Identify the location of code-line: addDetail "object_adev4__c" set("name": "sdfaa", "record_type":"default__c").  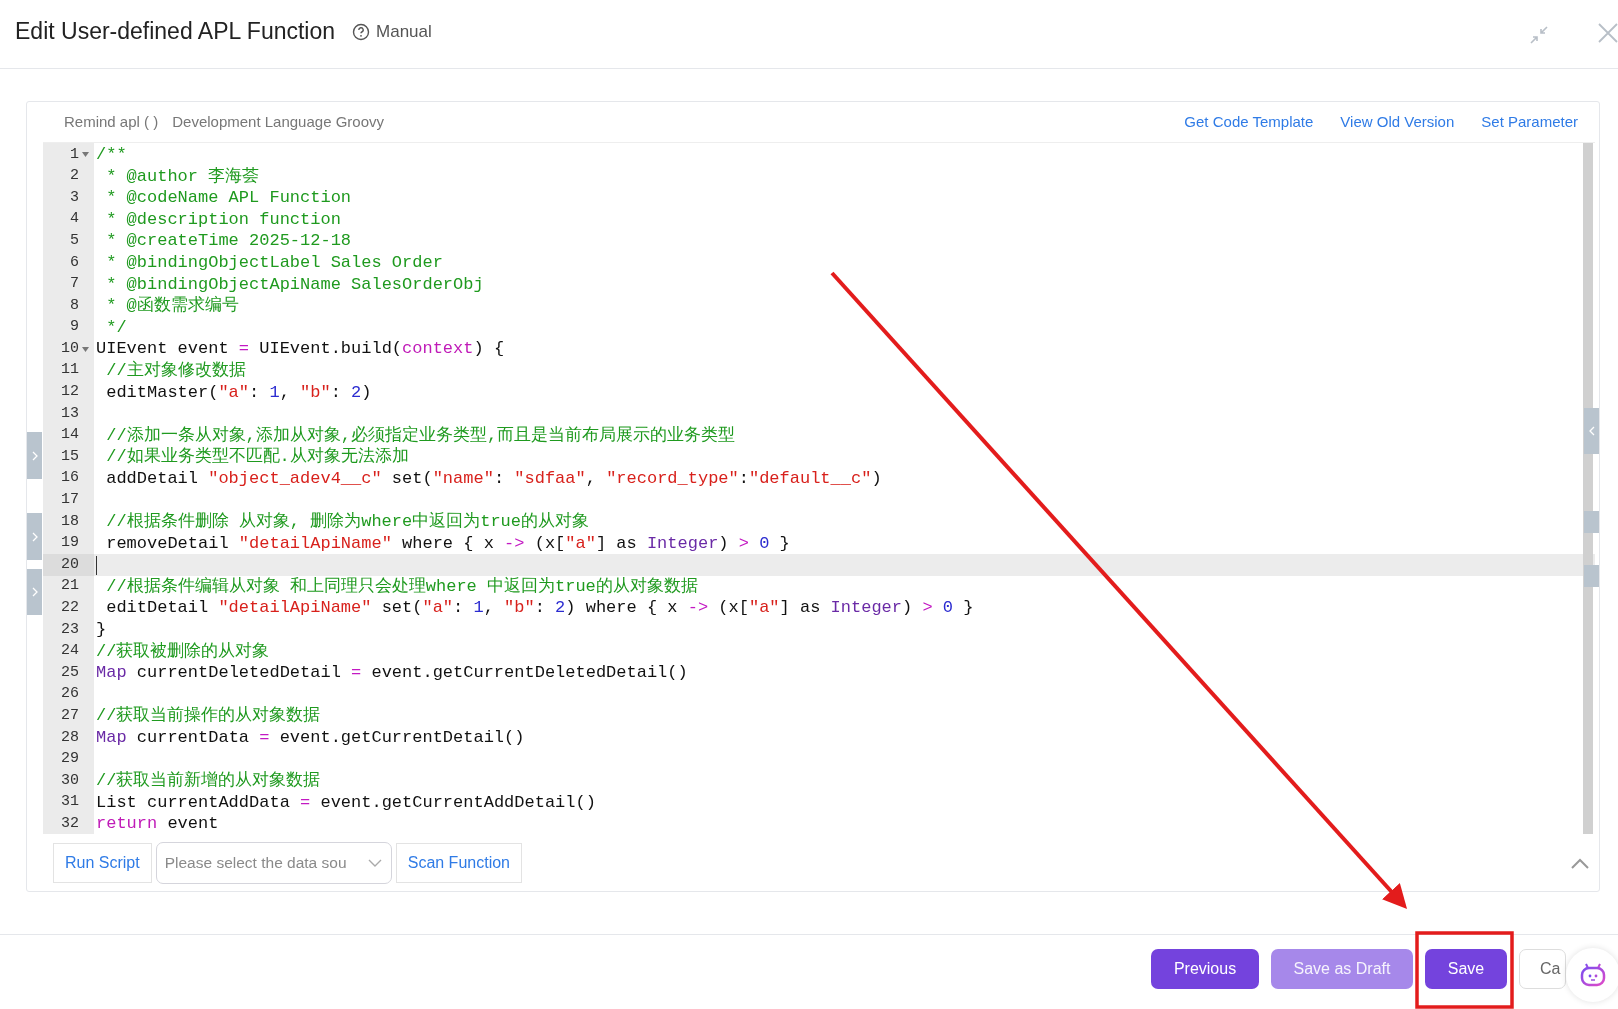
(493, 478).